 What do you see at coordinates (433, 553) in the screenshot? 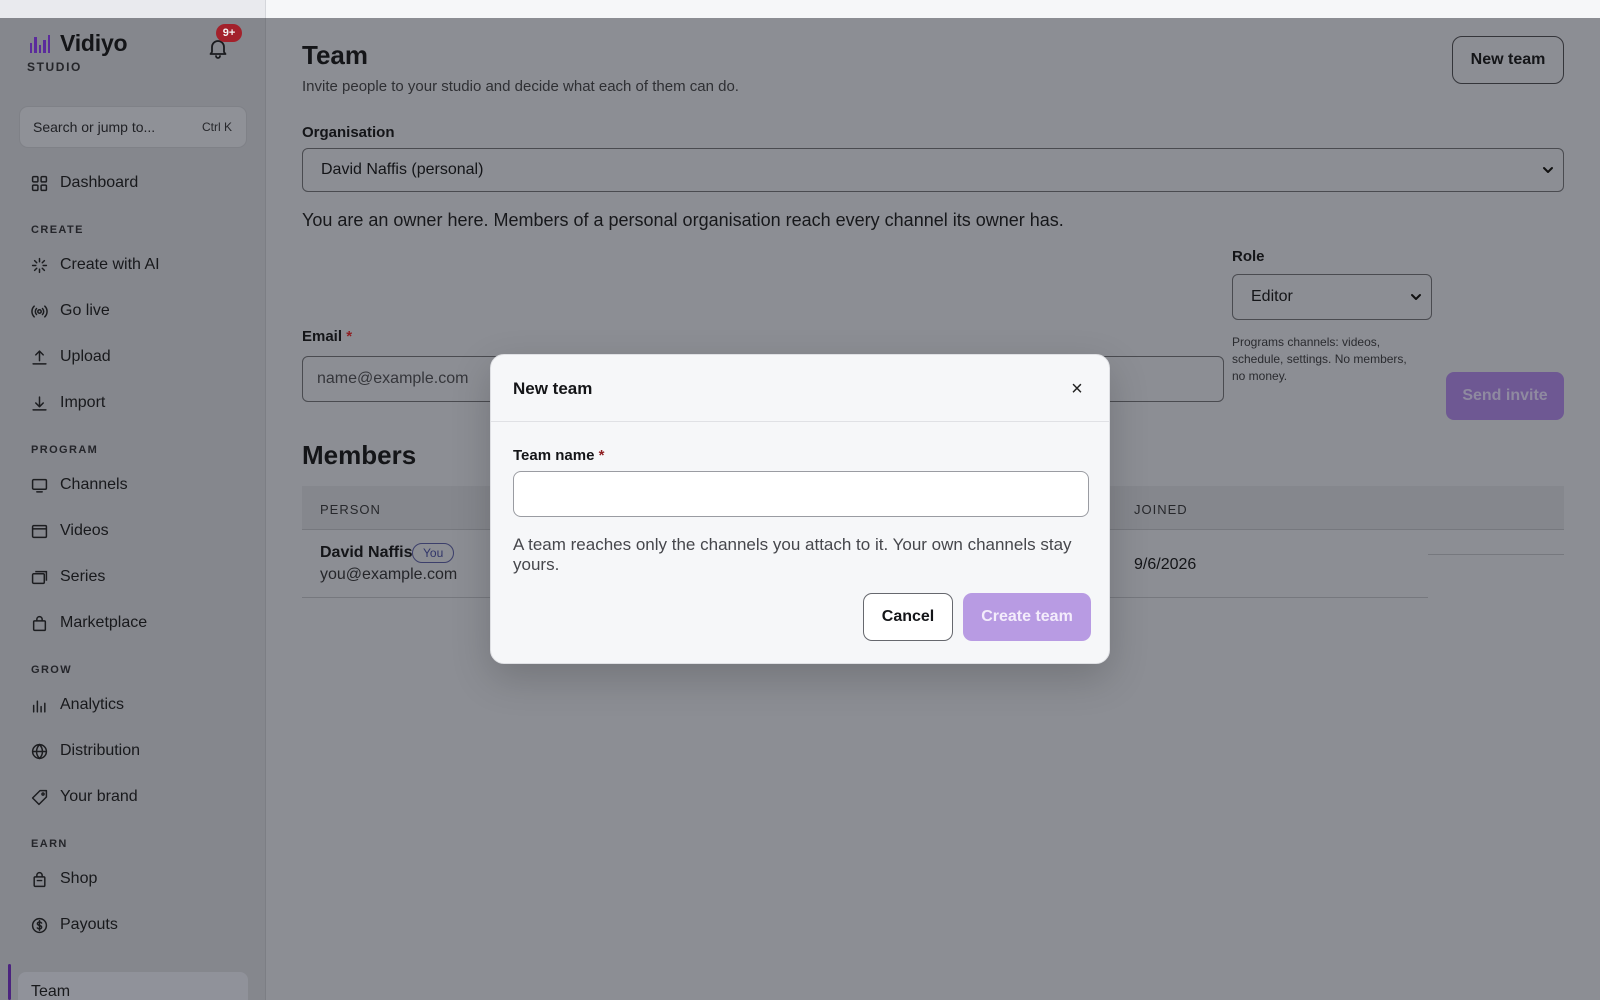
I see `you-badge: You` at bounding box center [433, 553].